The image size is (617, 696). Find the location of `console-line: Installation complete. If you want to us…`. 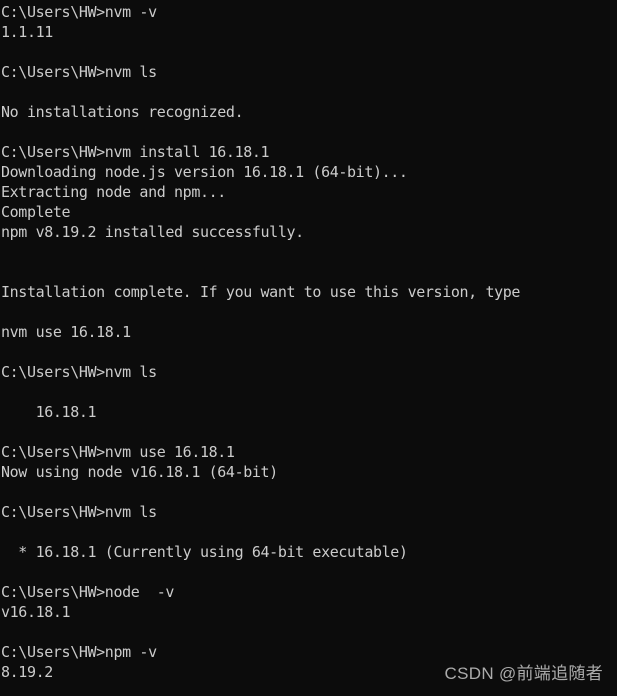

console-line: Installation complete. If you want to us… is located at coordinates (261, 292).